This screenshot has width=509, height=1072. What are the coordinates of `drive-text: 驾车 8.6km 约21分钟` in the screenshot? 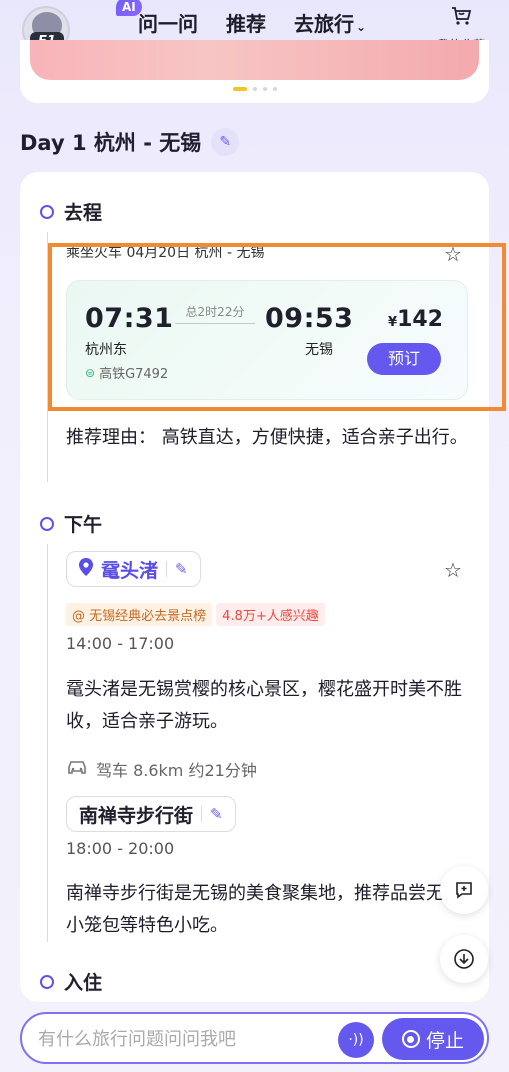 It's located at (176, 770).